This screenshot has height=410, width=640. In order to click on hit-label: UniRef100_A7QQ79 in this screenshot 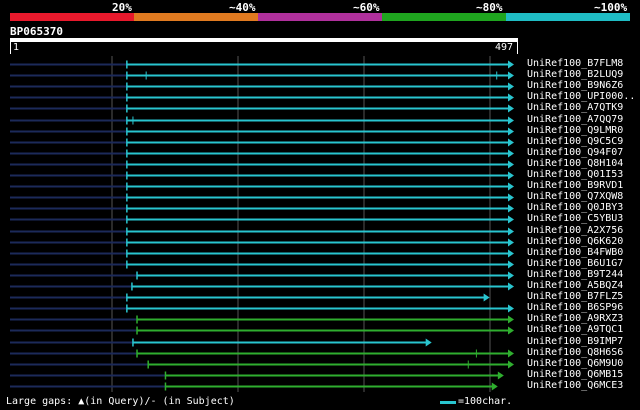, I will do `click(575, 119)`.